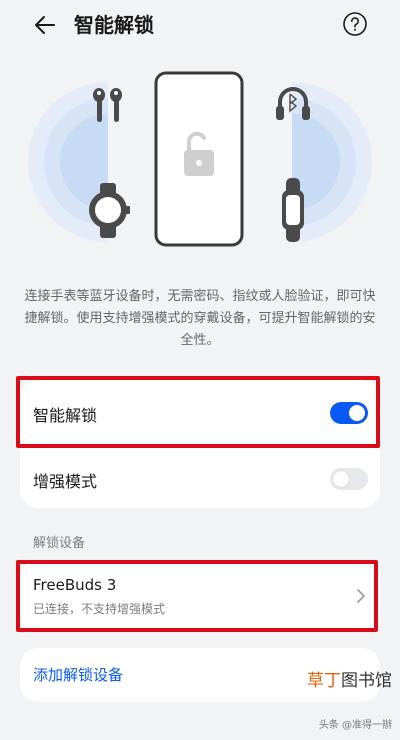  Describe the element at coordinates (45, 25) in the screenshot. I see `back-arrow-icon` at that location.